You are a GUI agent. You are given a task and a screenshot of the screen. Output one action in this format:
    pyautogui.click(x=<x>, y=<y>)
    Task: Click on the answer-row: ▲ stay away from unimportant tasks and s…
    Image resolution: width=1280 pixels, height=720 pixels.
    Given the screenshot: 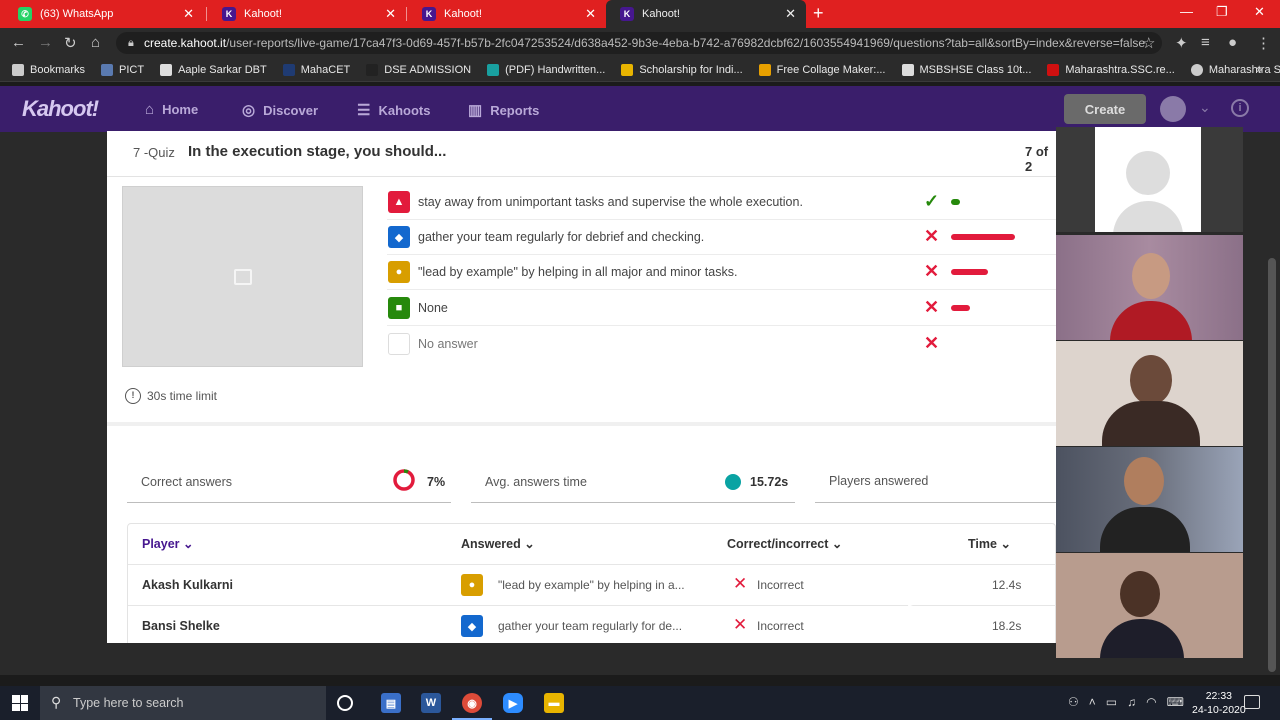 What is the action you would take?
    pyautogui.click(x=721, y=202)
    